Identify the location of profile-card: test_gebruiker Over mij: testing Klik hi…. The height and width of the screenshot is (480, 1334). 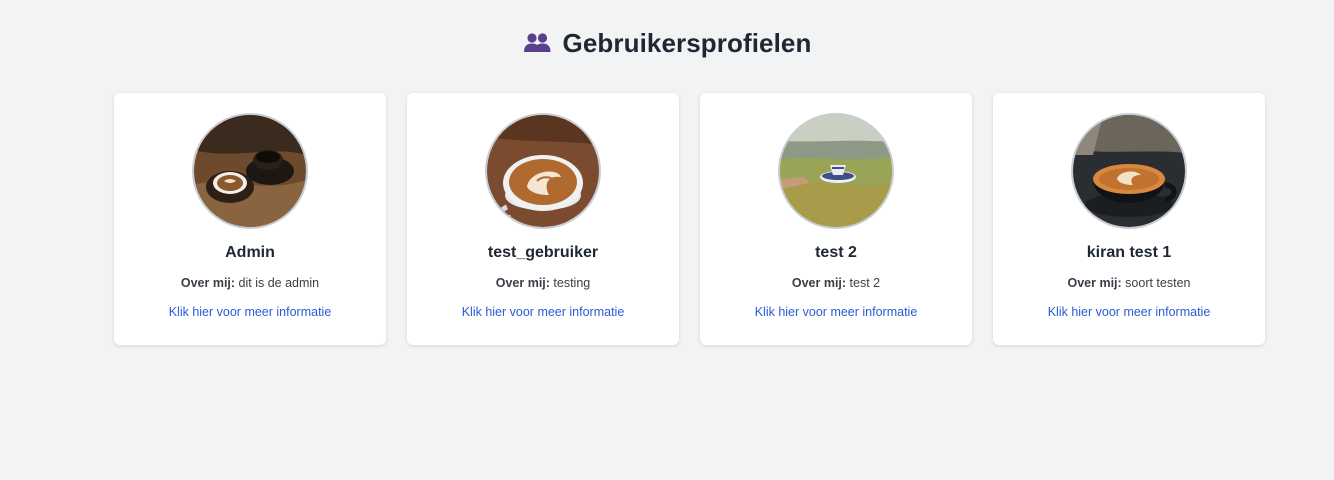
(543, 219).